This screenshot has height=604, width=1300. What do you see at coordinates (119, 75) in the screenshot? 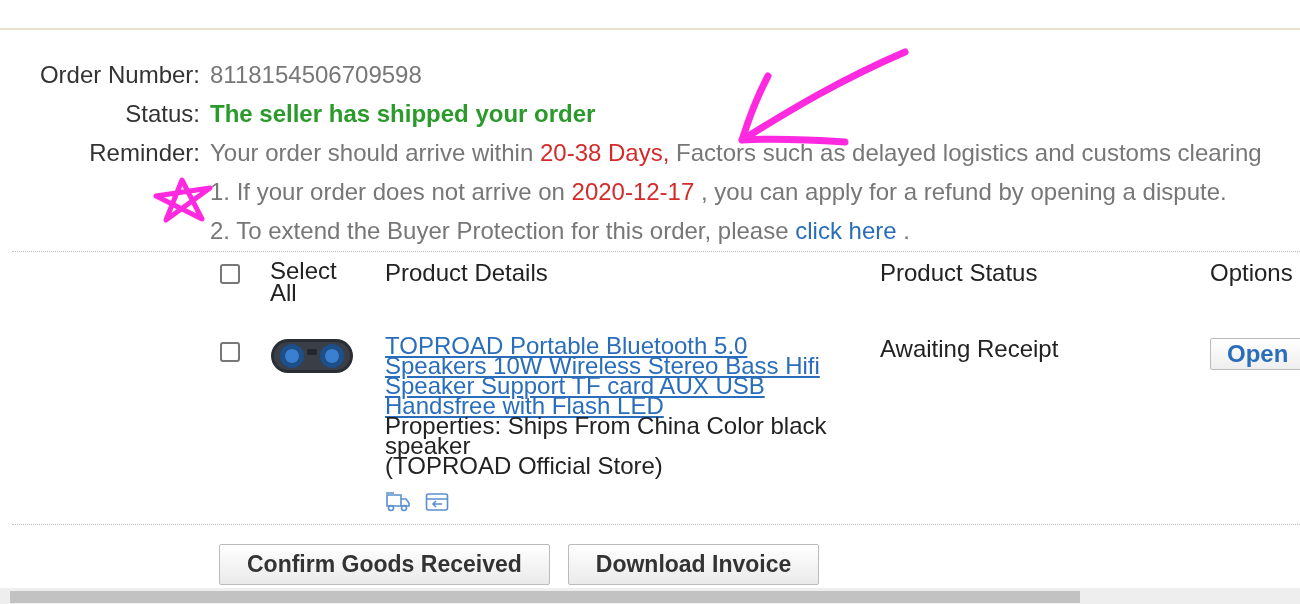
I see `field-label: Order Number:` at bounding box center [119, 75].